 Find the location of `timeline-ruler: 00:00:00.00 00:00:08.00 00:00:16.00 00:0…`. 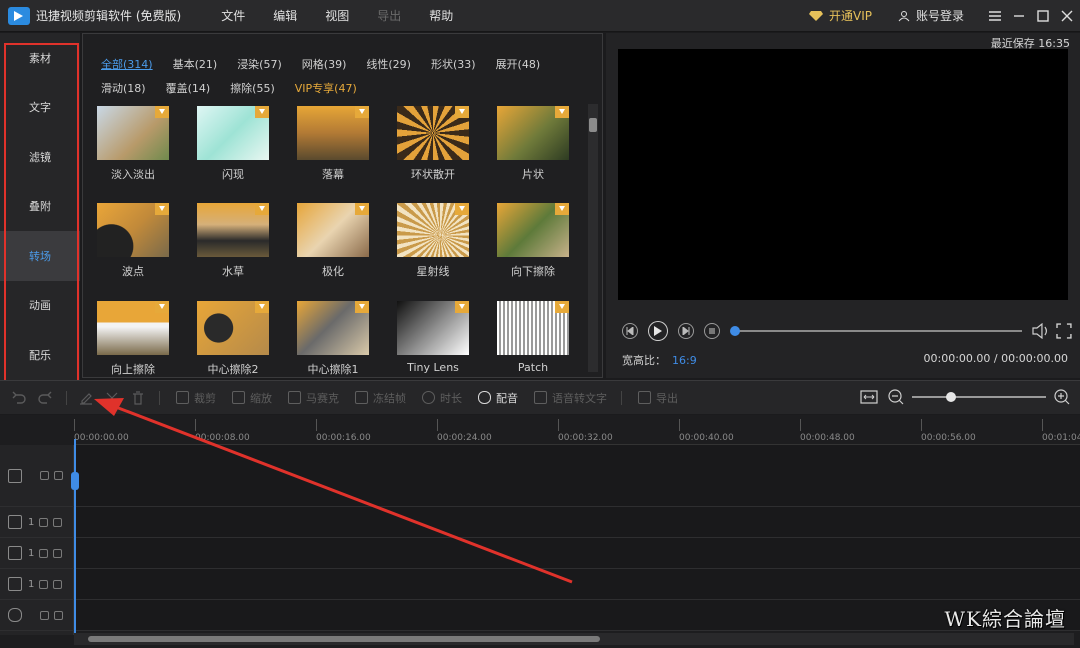

timeline-ruler: 00:00:00.00 00:00:08.00 00:00:16.00 00:0… is located at coordinates (577, 430).